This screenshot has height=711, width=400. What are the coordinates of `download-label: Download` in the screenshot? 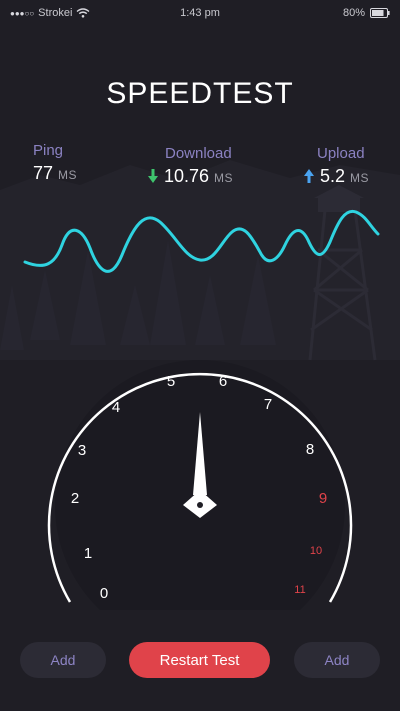 It's located at (198, 153).